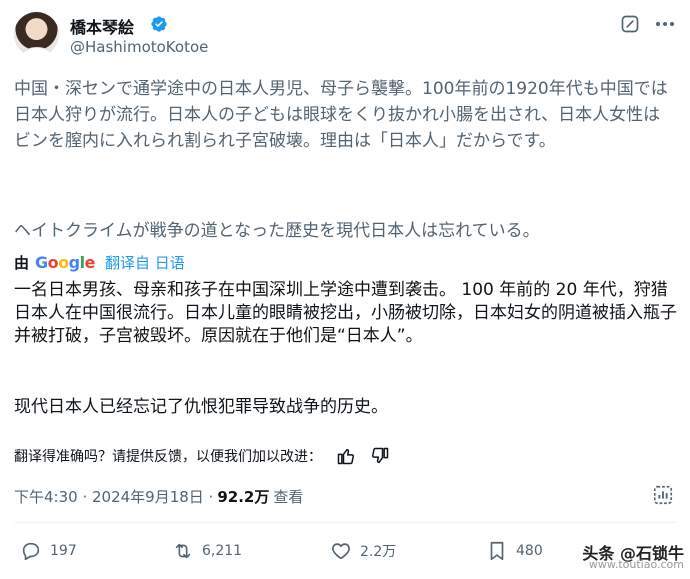  I want to click on like-button: 2.2万, so click(363, 551).